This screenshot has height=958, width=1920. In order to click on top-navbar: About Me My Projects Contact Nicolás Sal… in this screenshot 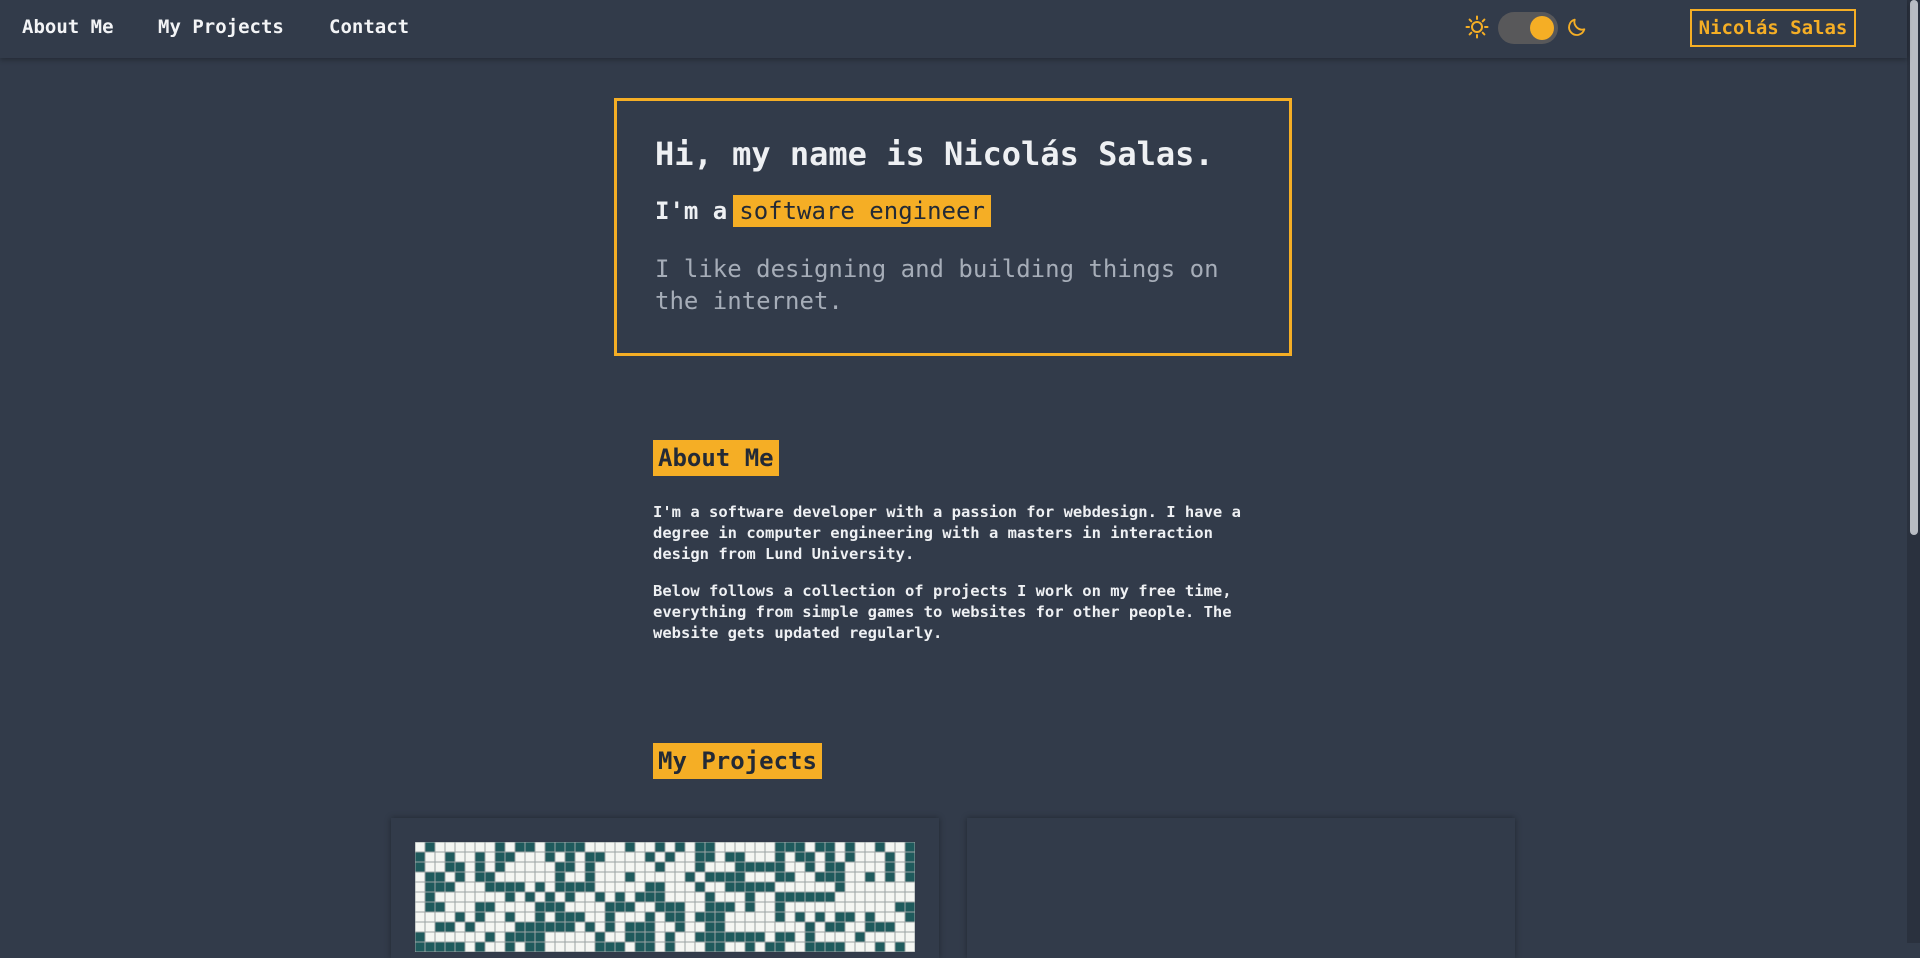, I will do `click(953, 29)`.